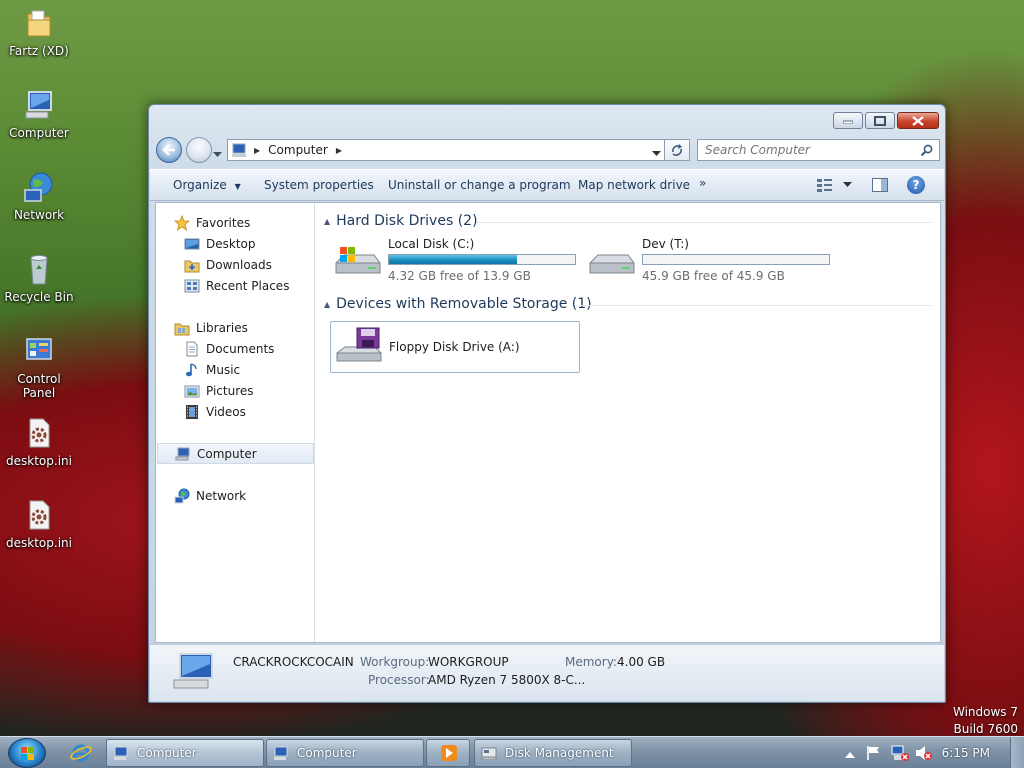  Describe the element at coordinates (298, 150) in the screenshot. I see `breadcrumb-computer: Computer` at that location.